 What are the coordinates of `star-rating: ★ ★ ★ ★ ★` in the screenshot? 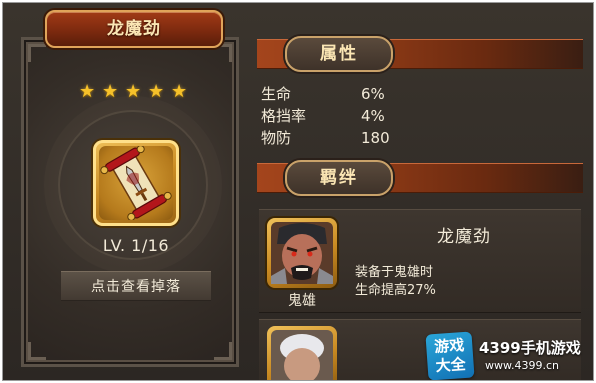 It's located at (135, 92).